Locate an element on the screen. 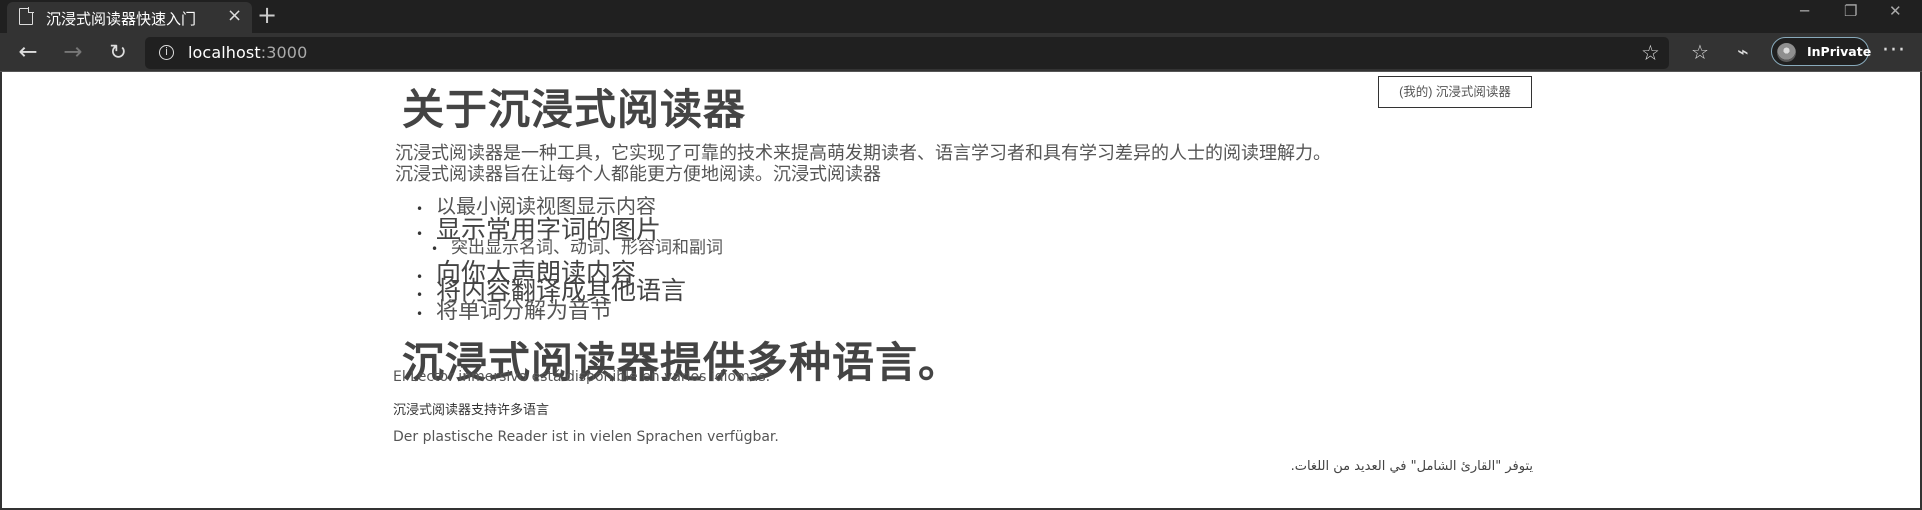 This screenshot has height=510, width=1922. url-port: :3000 is located at coordinates (284, 52).